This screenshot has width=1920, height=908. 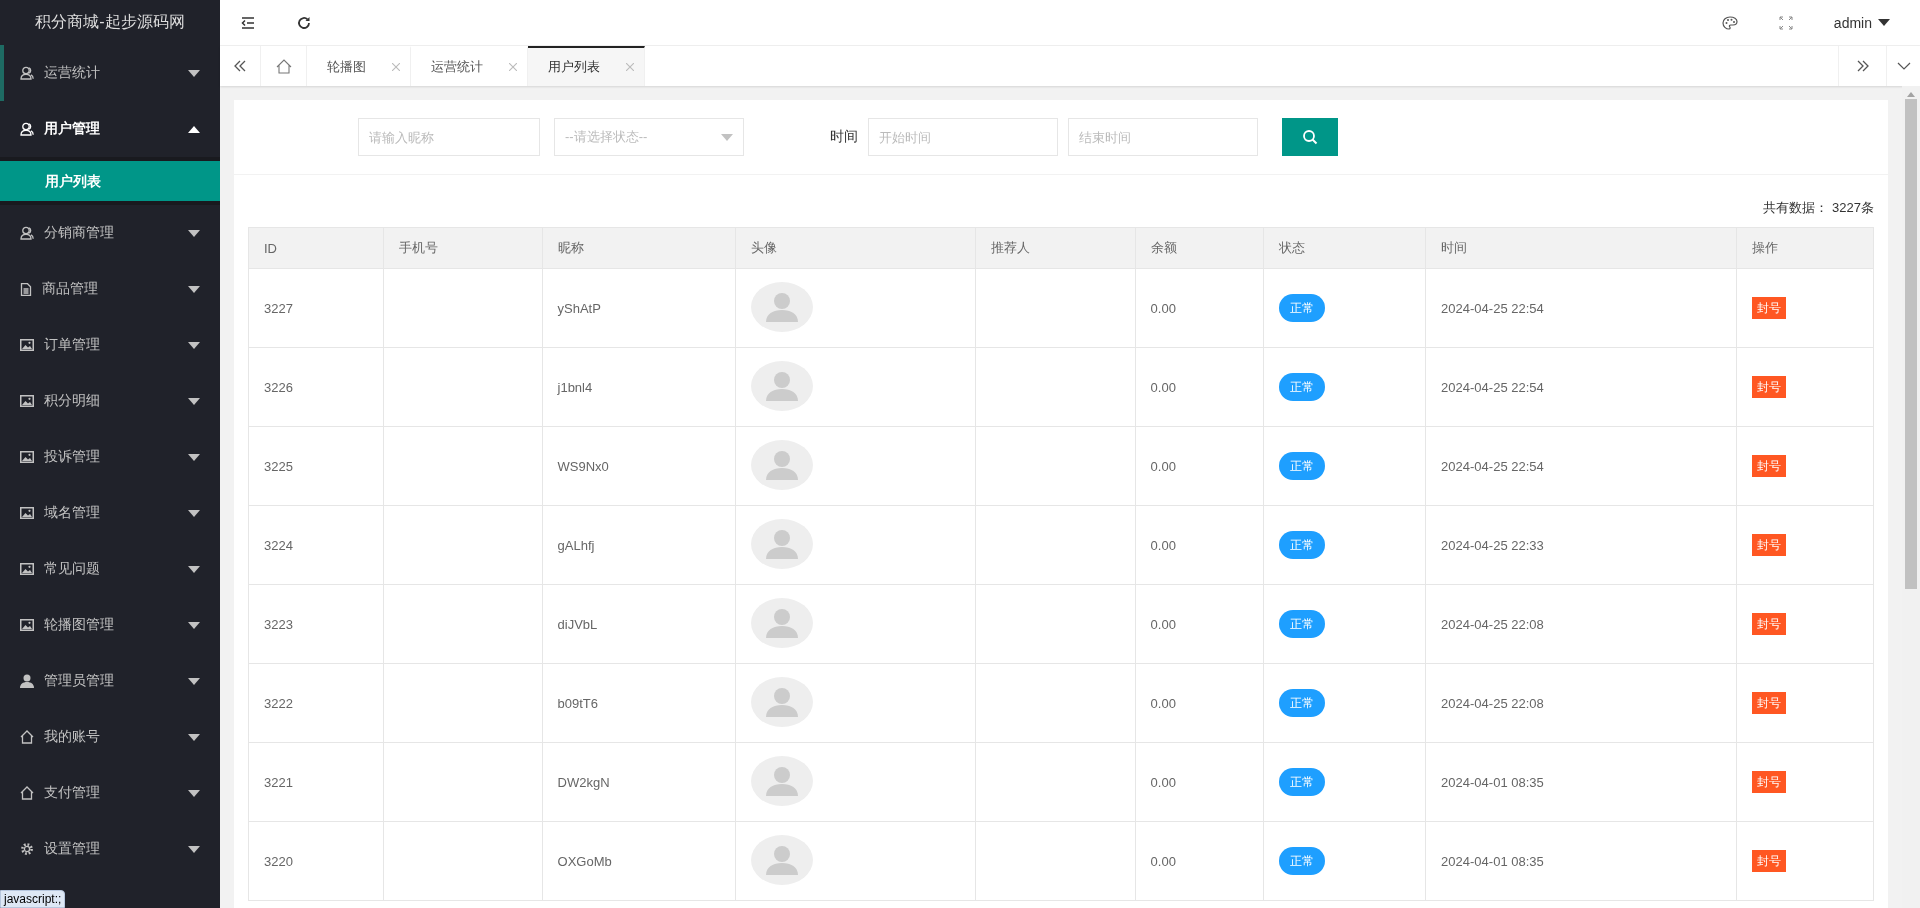 I want to click on column-header: 头像, so click(x=855, y=248).